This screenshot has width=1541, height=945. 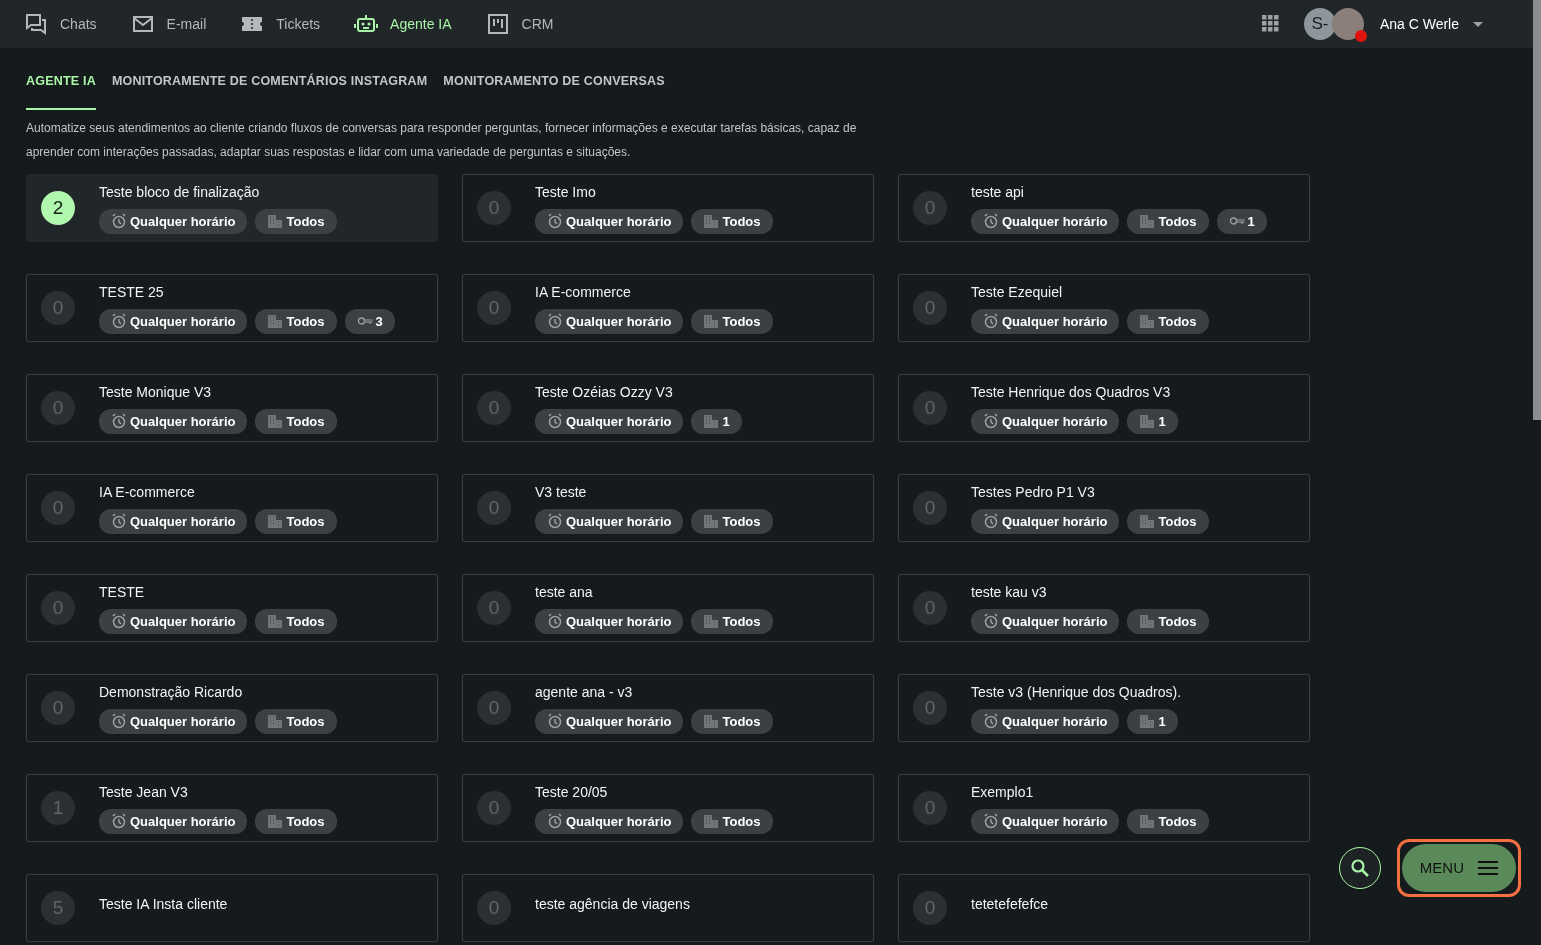 I want to click on scrollbar, so click(x=1537, y=210).